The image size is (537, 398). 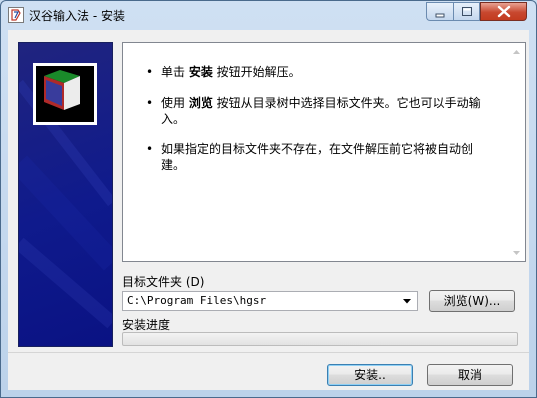 I want to click on minimize-button, so click(x=439, y=11).